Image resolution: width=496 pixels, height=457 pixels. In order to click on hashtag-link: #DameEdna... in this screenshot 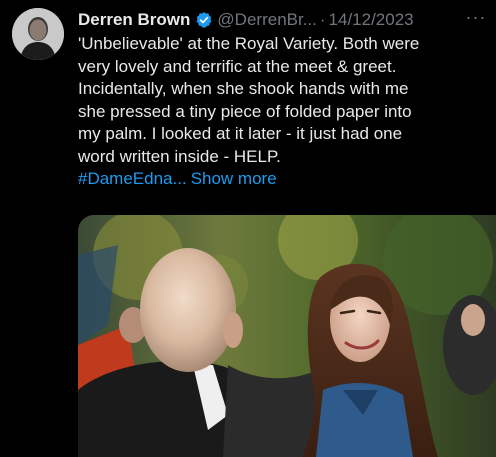, I will do `click(132, 178)`.